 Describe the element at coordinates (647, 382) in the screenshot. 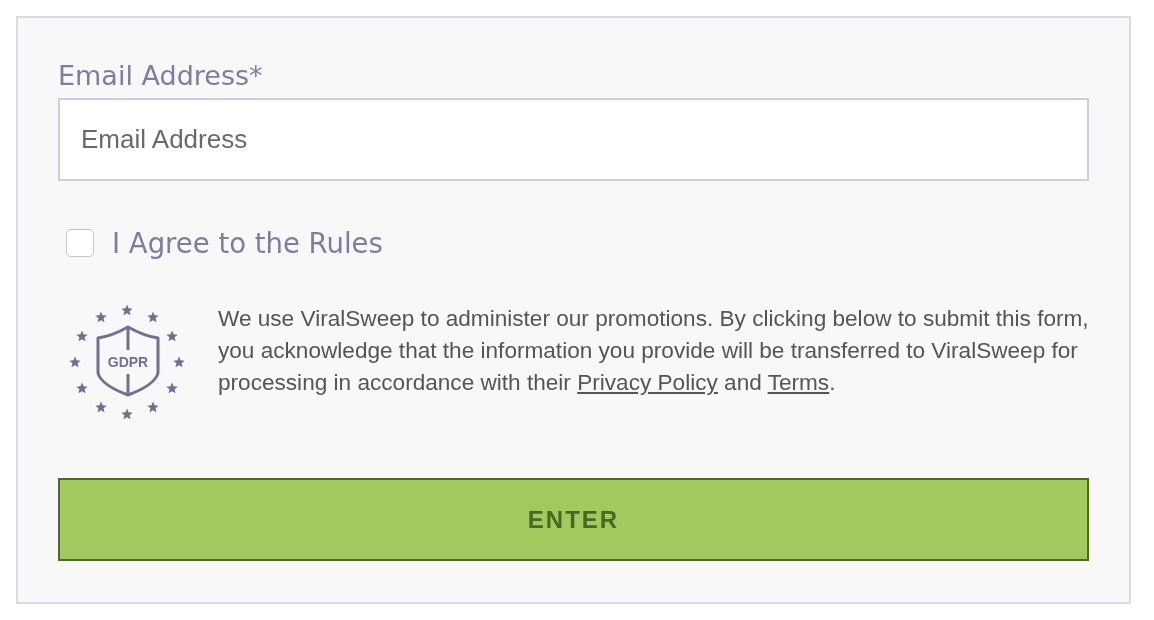

I see `inline-link: Privacy Policy` at that location.